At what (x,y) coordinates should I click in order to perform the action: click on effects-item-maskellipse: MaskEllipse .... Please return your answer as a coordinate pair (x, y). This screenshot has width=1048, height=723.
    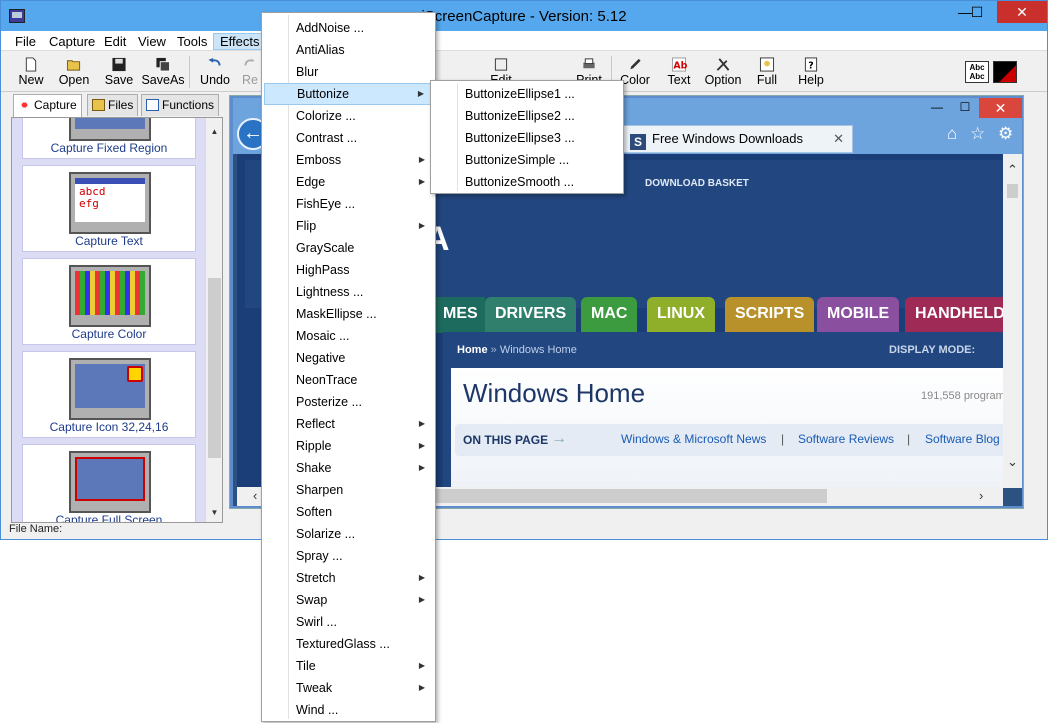
    Looking at the image, I should click on (348, 314).